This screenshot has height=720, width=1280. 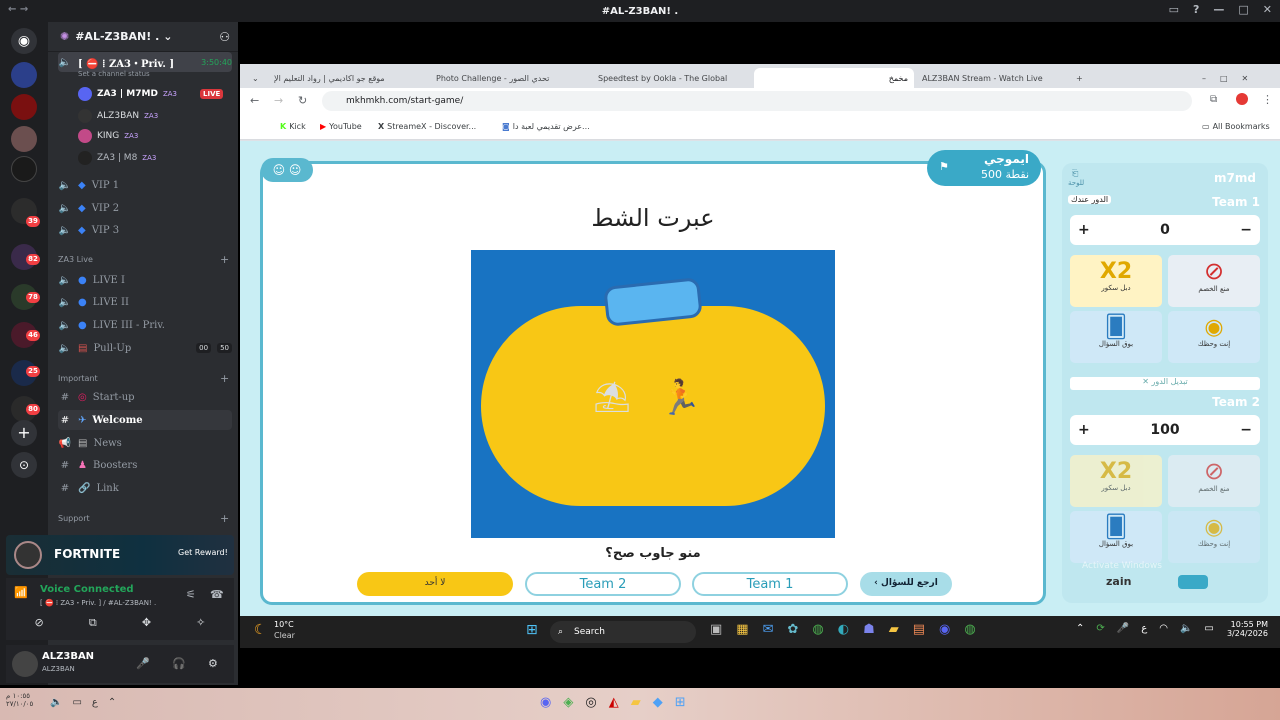 What do you see at coordinates (75, 259) in the screenshot?
I see `category-live: ZA3 Live` at bounding box center [75, 259].